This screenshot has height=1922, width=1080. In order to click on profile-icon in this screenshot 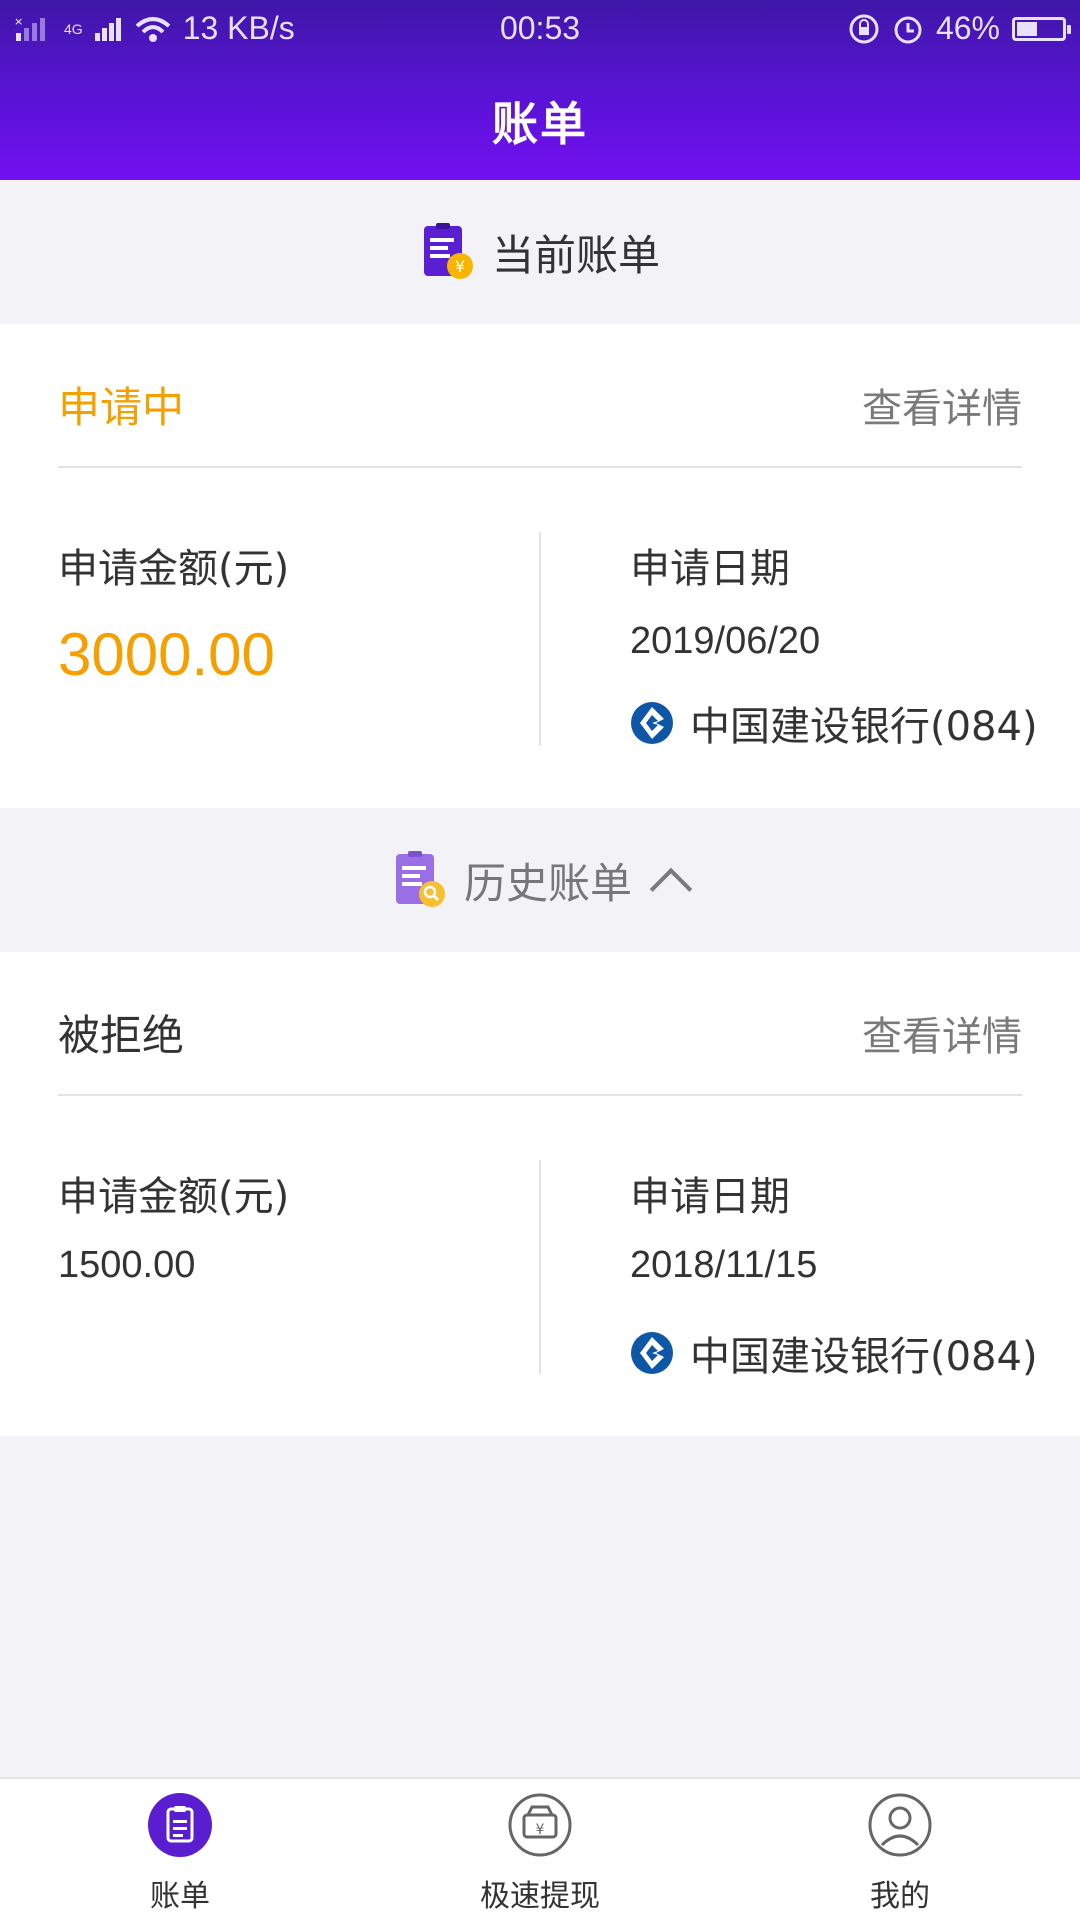, I will do `click(900, 1825)`.